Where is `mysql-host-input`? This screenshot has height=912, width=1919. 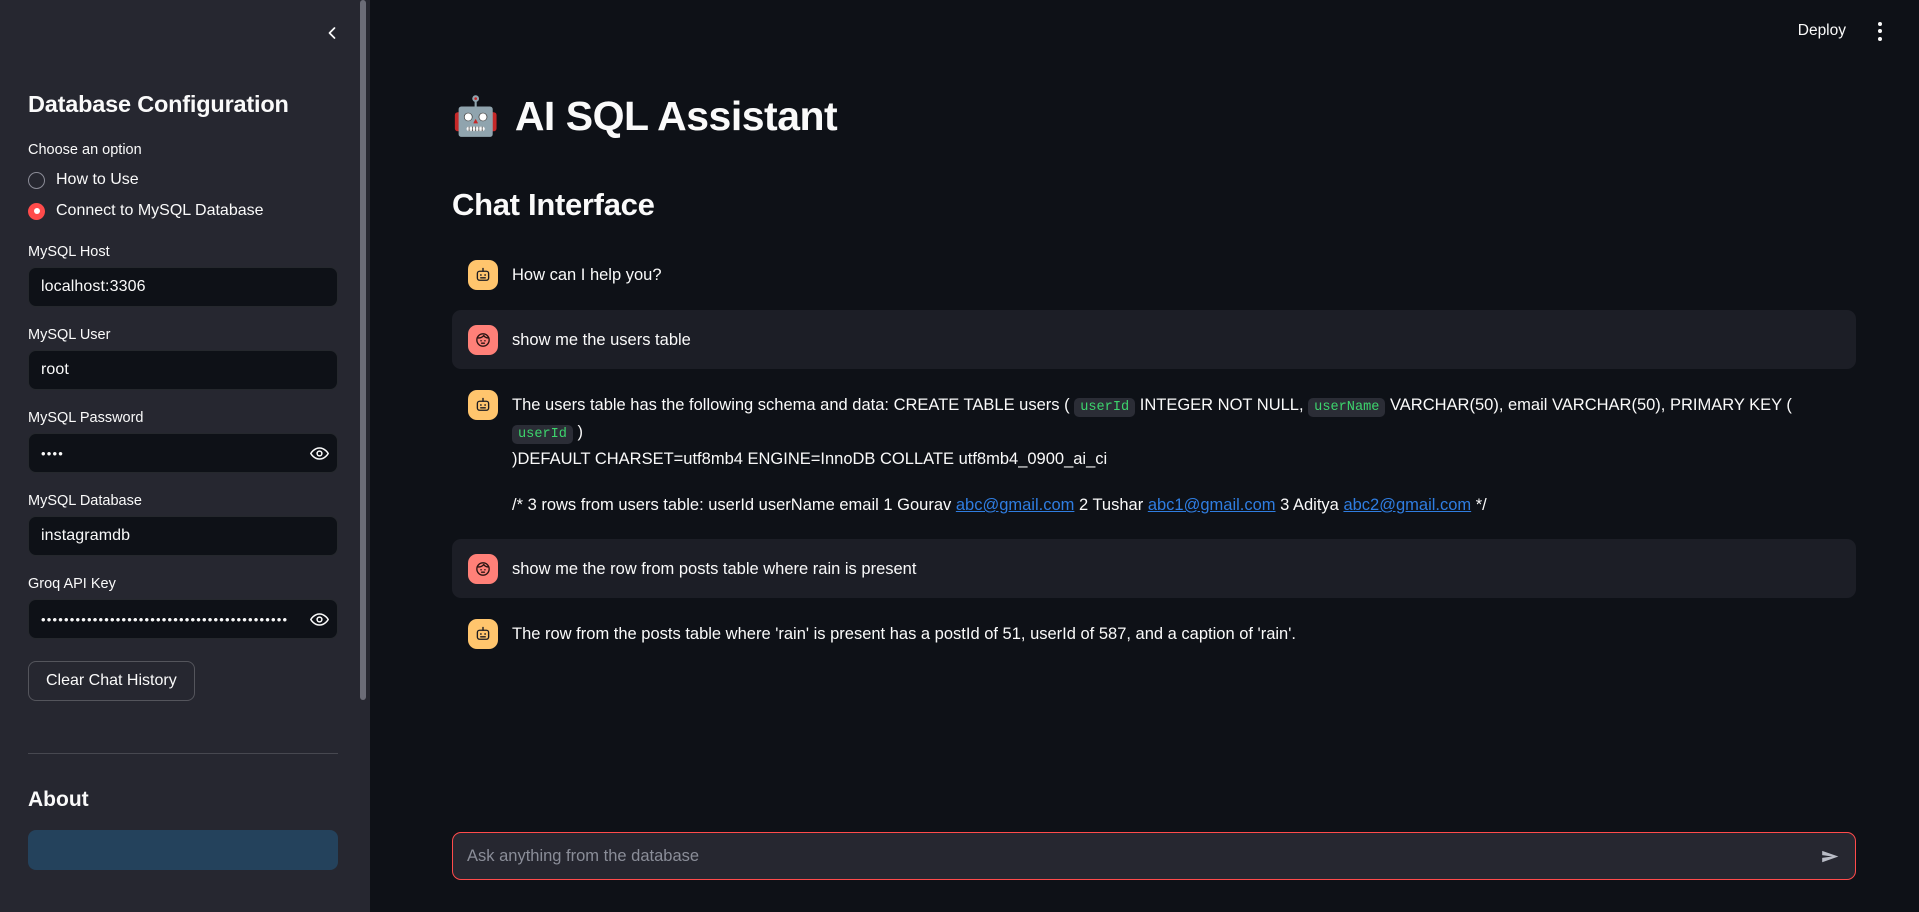 mysql-host-input is located at coordinates (183, 287).